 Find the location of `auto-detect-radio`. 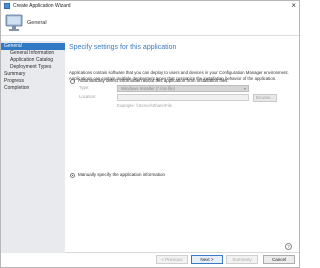

auto-detect-radio is located at coordinates (72, 81).